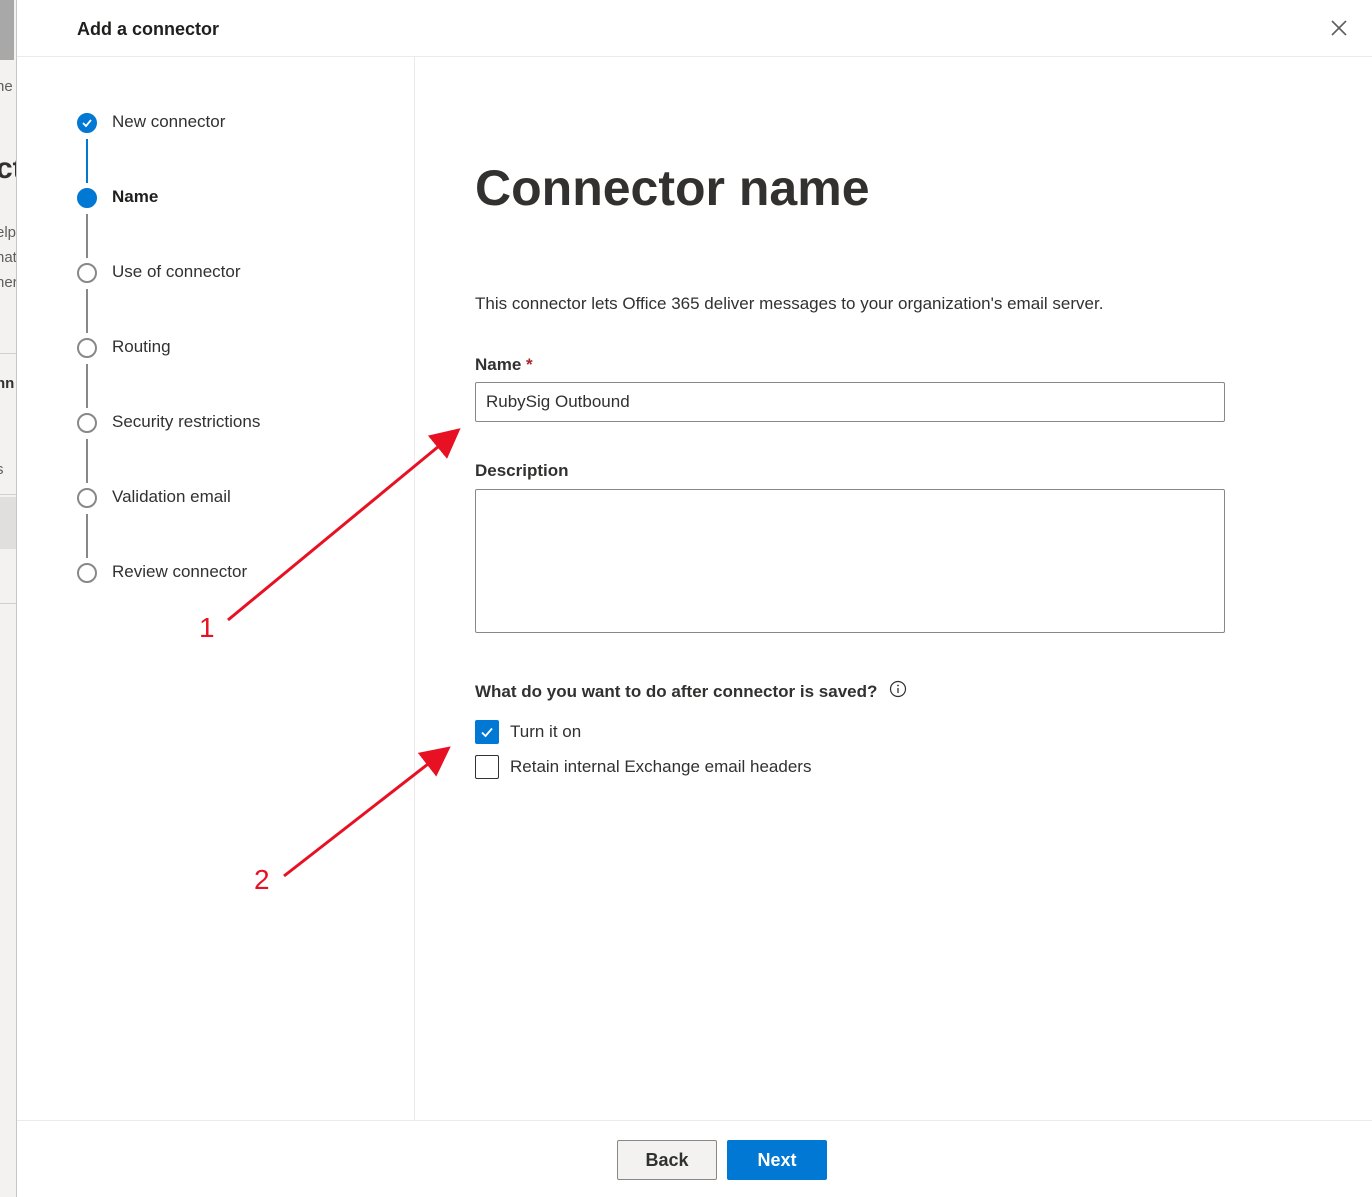 The width and height of the screenshot is (1372, 1197). I want to click on close-button, so click(1339, 28).